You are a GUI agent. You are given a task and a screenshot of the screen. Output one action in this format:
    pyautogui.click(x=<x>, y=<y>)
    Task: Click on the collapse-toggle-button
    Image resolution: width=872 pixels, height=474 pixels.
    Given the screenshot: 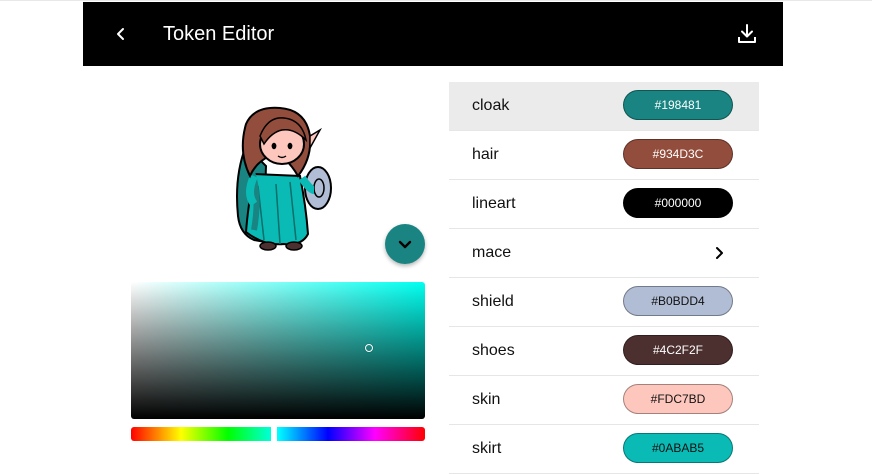 What is the action you would take?
    pyautogui.click(x=405, y=244)
    